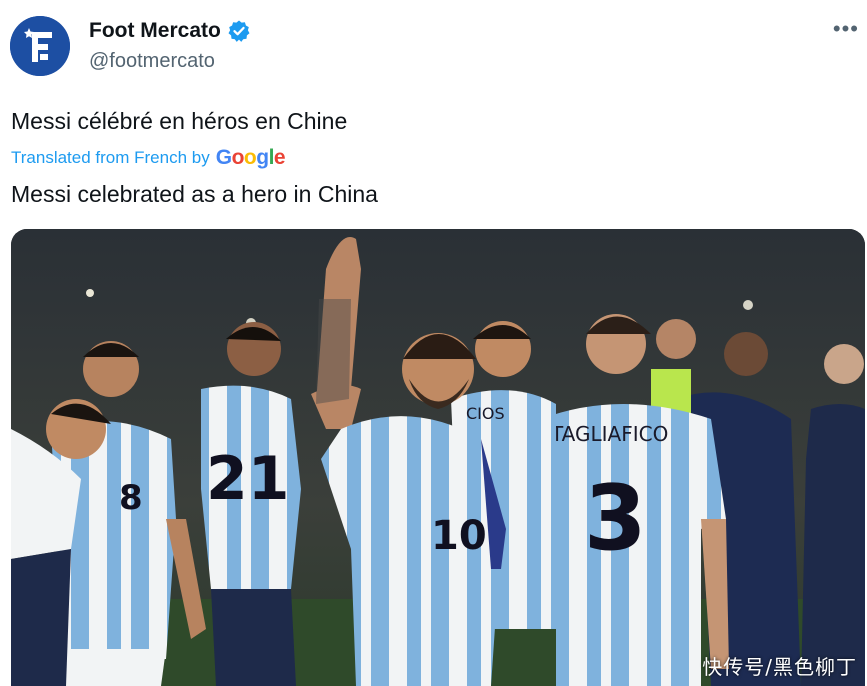 Image resolution: width=867 pixels, height=686 pixels. What do you see at coordinates (131, 498) in the screenshot?
I see `jersey-number-8: 8` at bounding box center [131, 498].